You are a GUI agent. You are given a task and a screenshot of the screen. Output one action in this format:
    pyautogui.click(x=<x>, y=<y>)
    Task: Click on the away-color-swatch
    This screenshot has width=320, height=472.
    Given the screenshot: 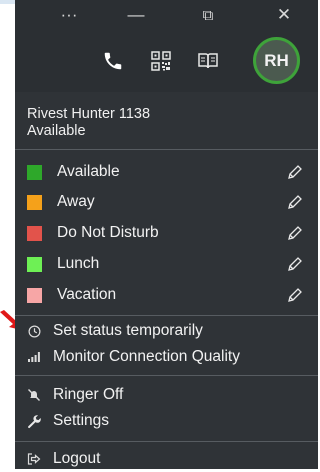 What is the action you would take?
    pyautogui.click(x=34, y=202)
    